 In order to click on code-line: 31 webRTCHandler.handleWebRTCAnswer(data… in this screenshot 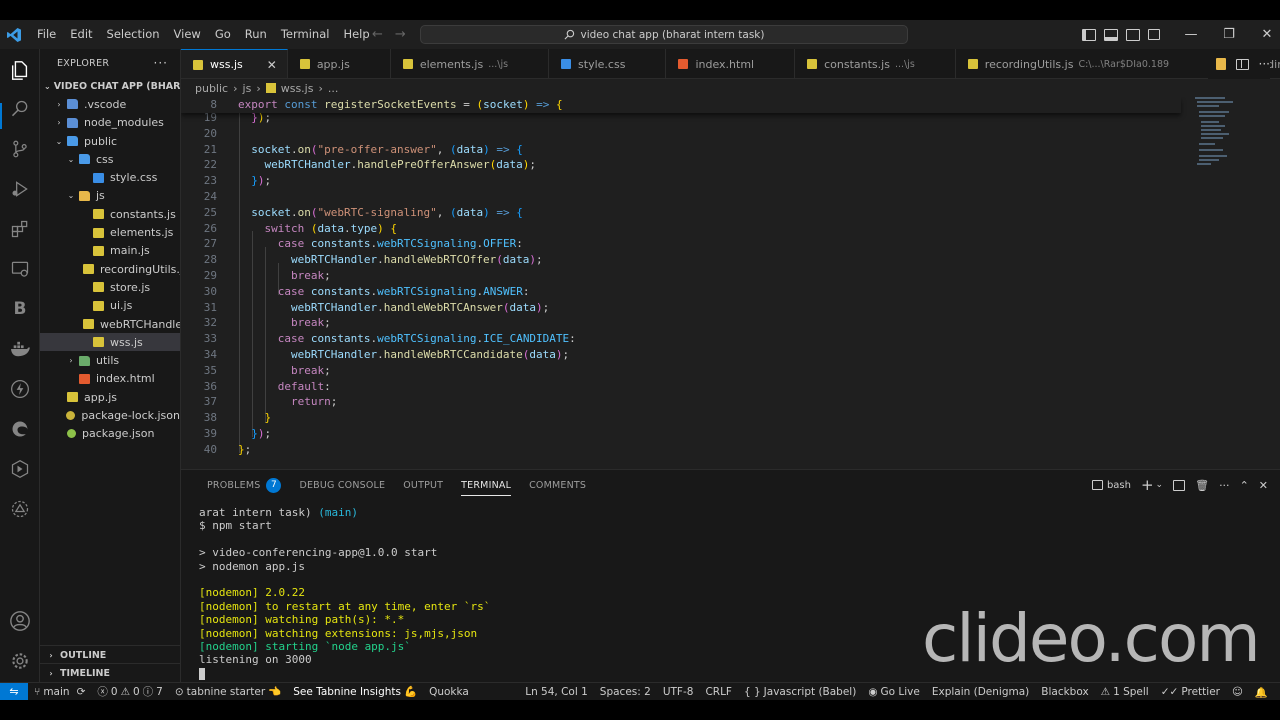, I will do `click(681, 308)`.